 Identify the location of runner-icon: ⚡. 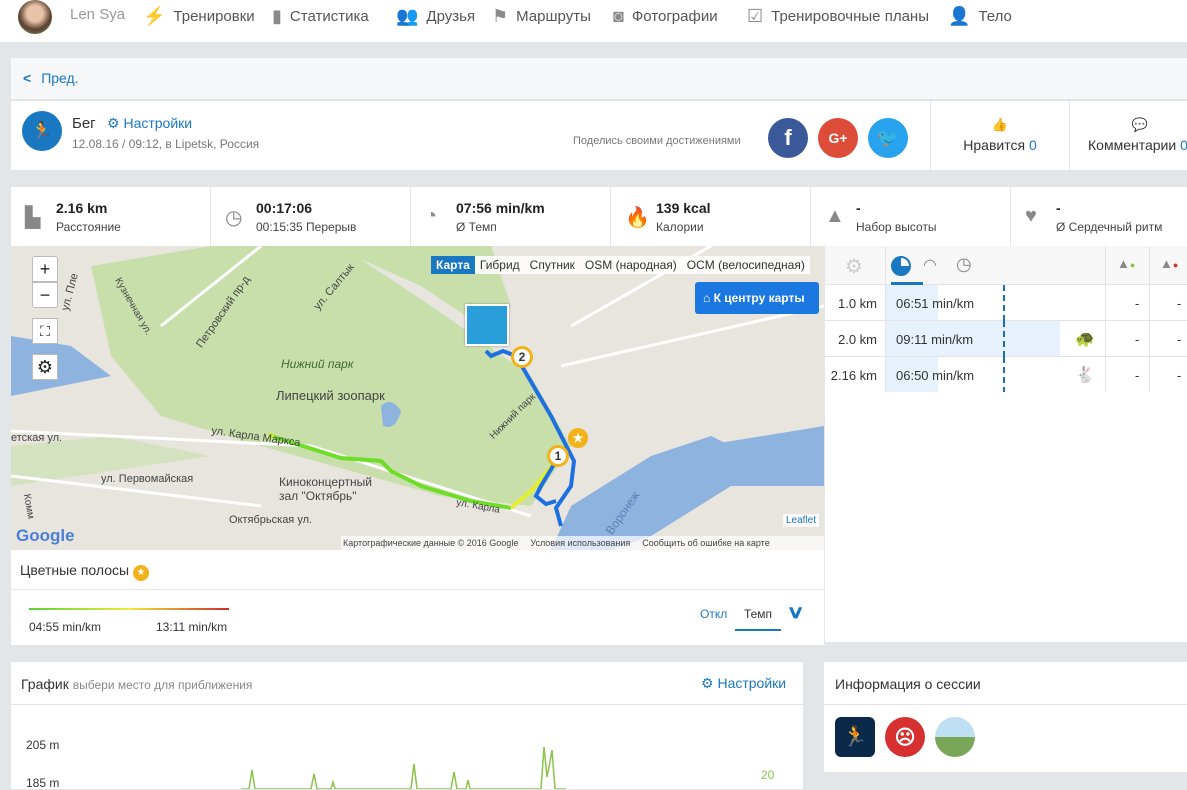
(154, 16).